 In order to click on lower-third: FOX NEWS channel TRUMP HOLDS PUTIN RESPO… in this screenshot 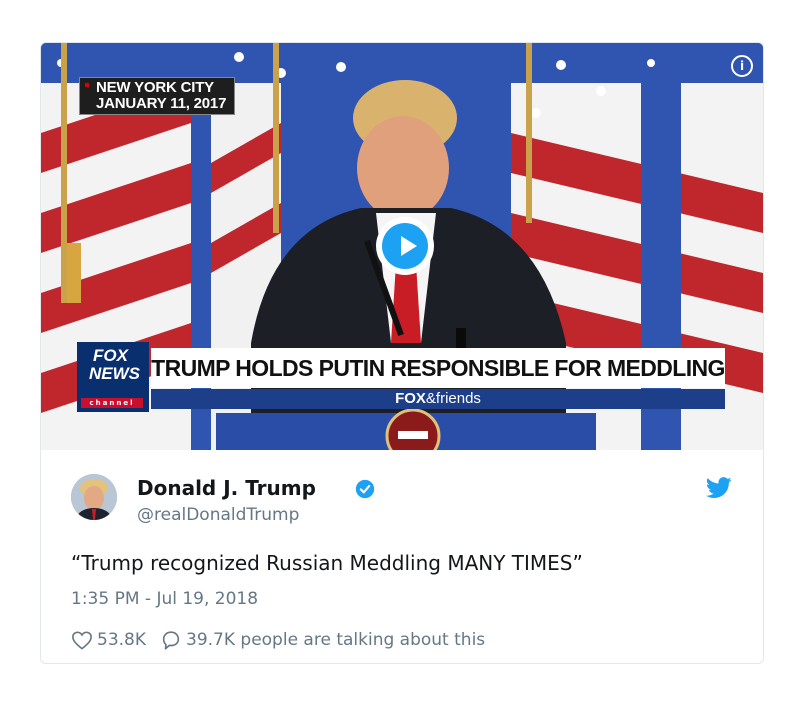, I will do `click(401, 377)`.